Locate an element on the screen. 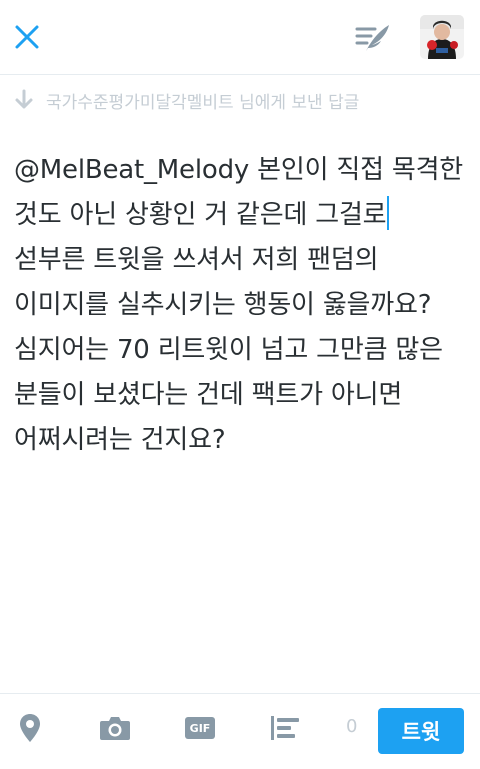  drafts-button is located at coordinates (373, 38).